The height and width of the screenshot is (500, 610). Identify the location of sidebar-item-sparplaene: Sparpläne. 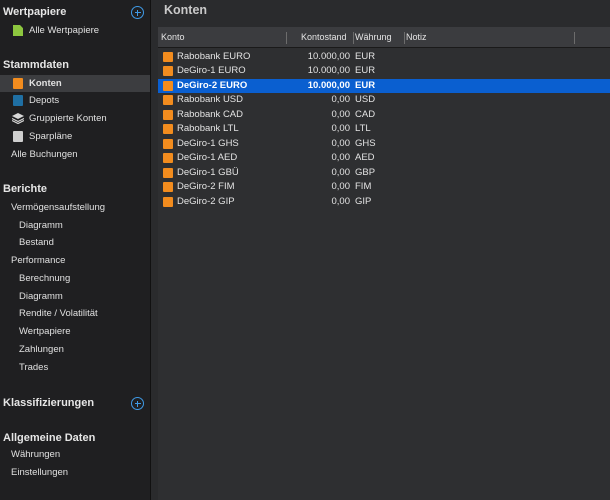
(75, 136).